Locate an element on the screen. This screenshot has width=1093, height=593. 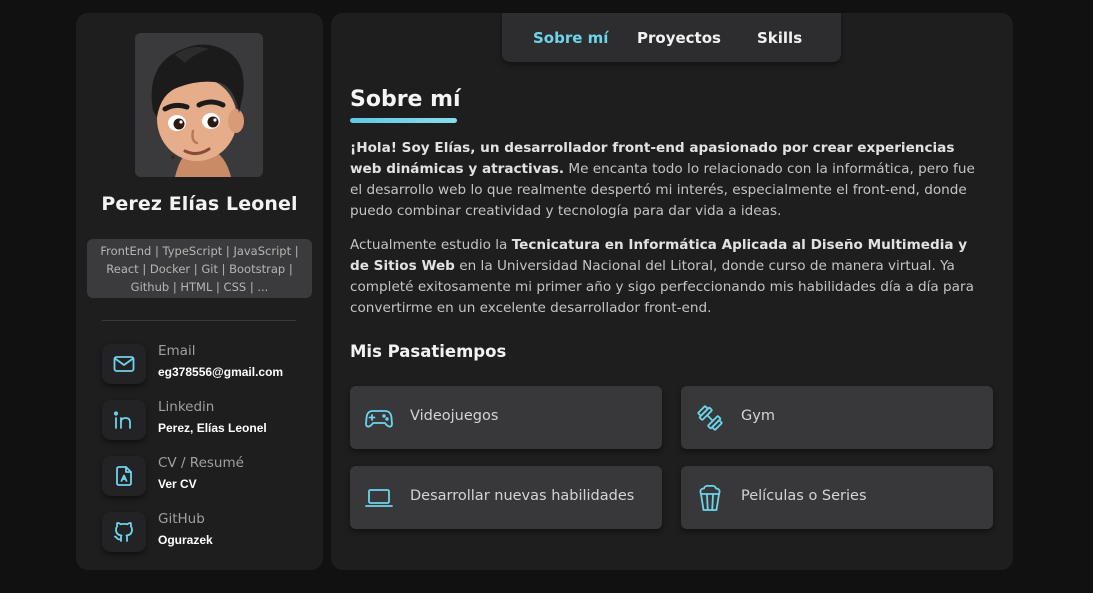
about-study-text: Actualmente estudio la is located at coordinates (431, 245).